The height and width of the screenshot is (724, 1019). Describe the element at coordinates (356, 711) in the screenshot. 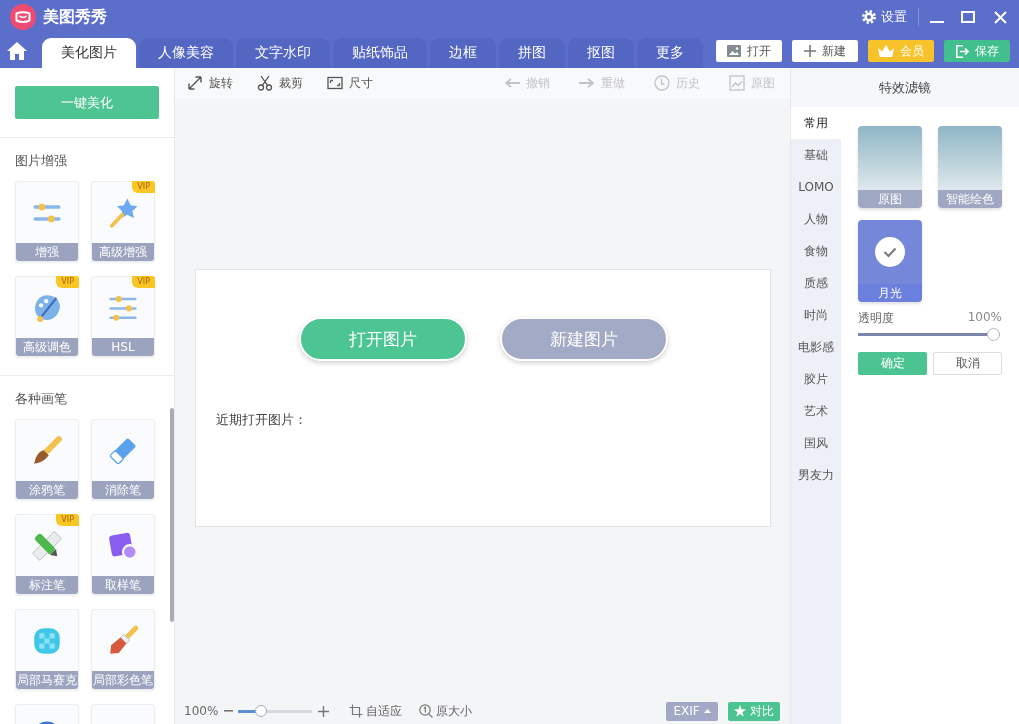

I see `crop-corners-icon` at that location.